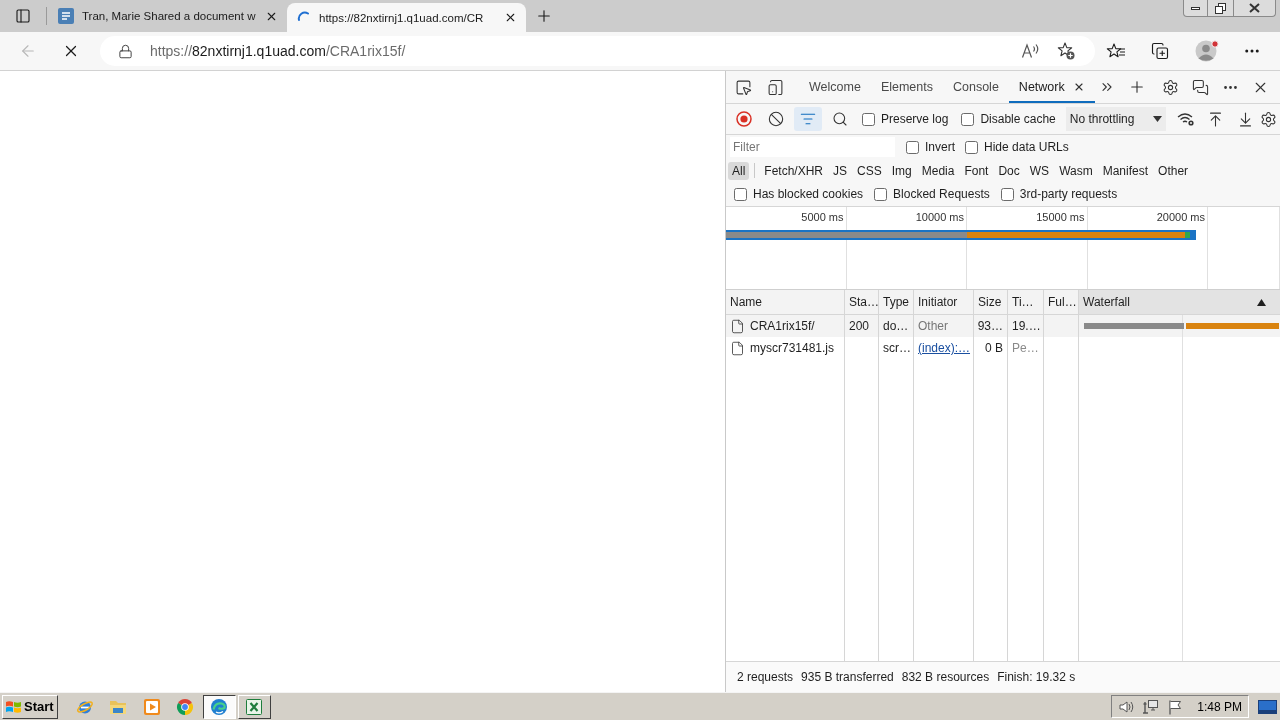 The image size is (1280, 720). I want to click on tick-label: 20000 ms, so click(1180, 217).